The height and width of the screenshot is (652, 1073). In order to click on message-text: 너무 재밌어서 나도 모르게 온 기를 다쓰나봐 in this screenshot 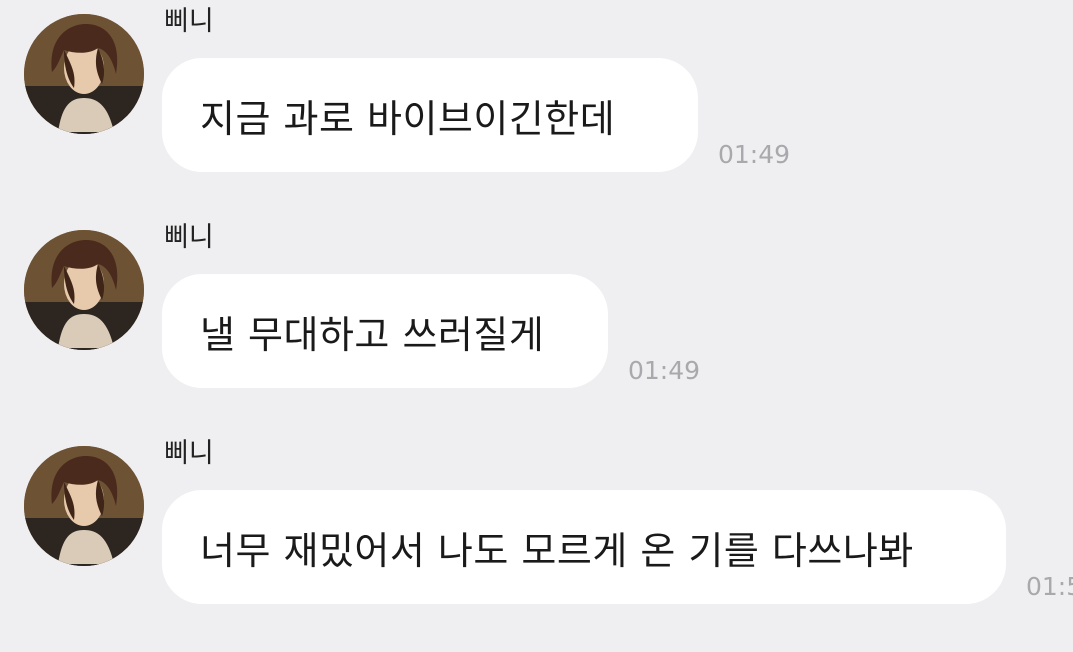, I will do `click(557, 550)`.